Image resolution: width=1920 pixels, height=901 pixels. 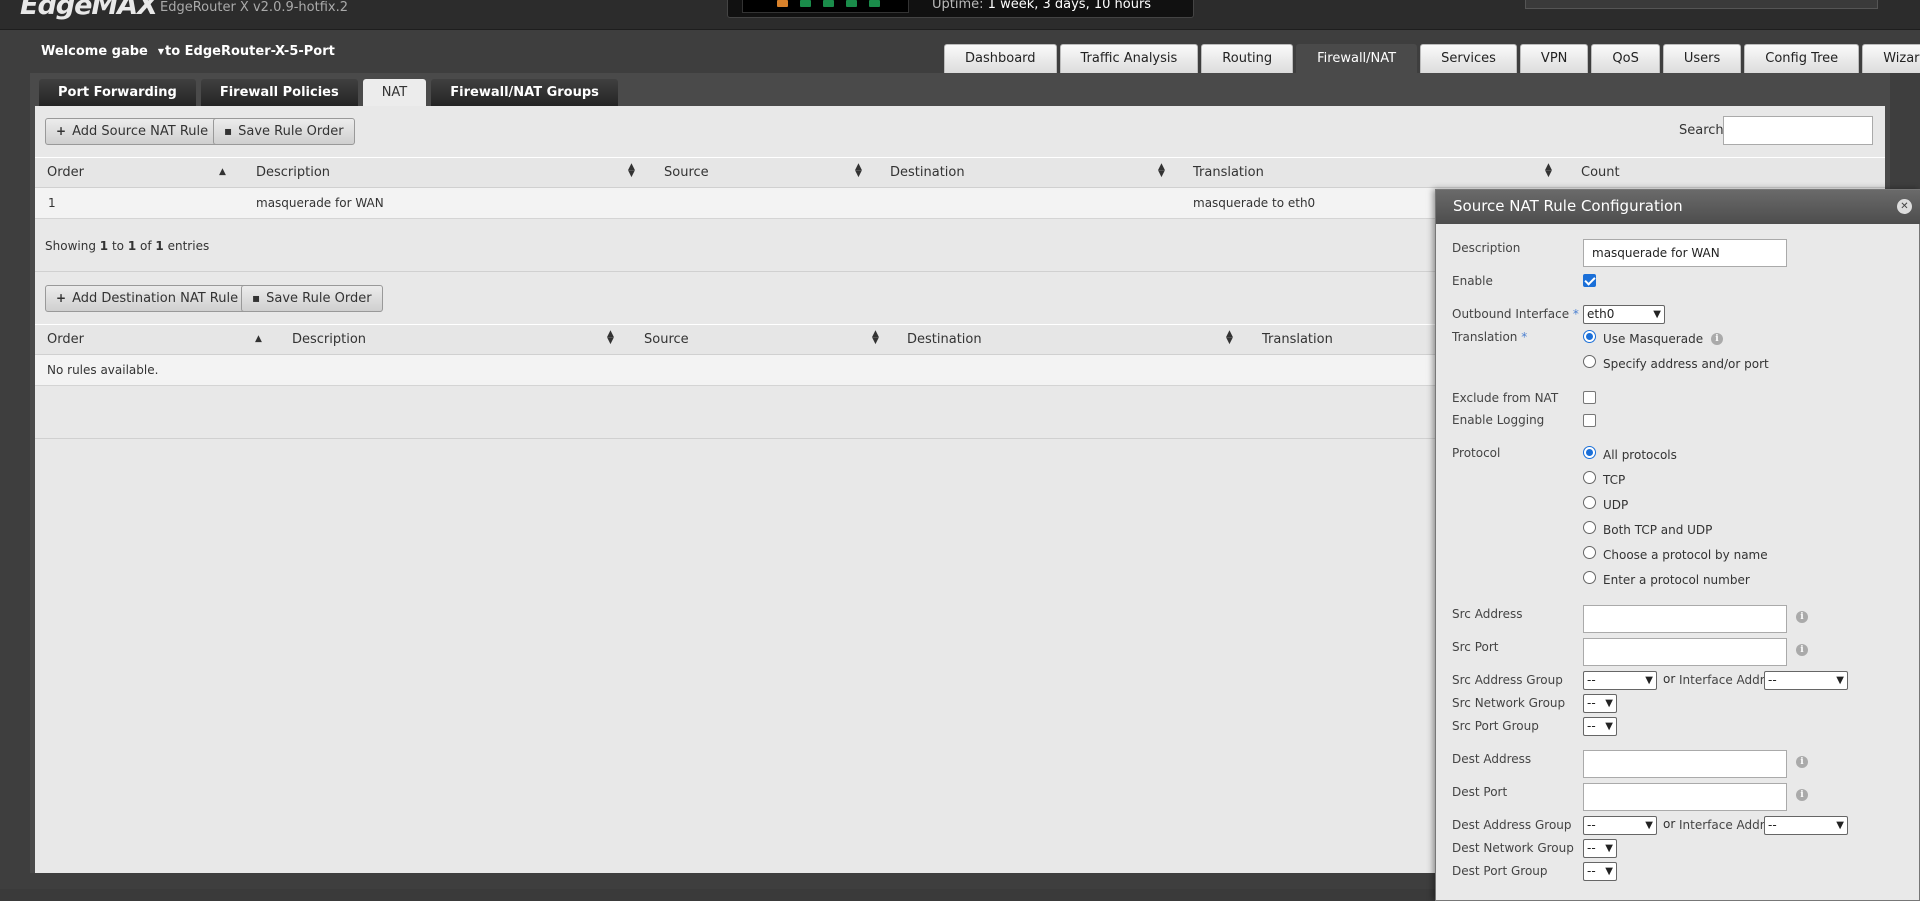 What do you see at coordinates (254, 7) in the screenshot?
I see `firmware-version: EdgeRouter X v2.0.9-hotfix.2` at bounding box center [254, 7].